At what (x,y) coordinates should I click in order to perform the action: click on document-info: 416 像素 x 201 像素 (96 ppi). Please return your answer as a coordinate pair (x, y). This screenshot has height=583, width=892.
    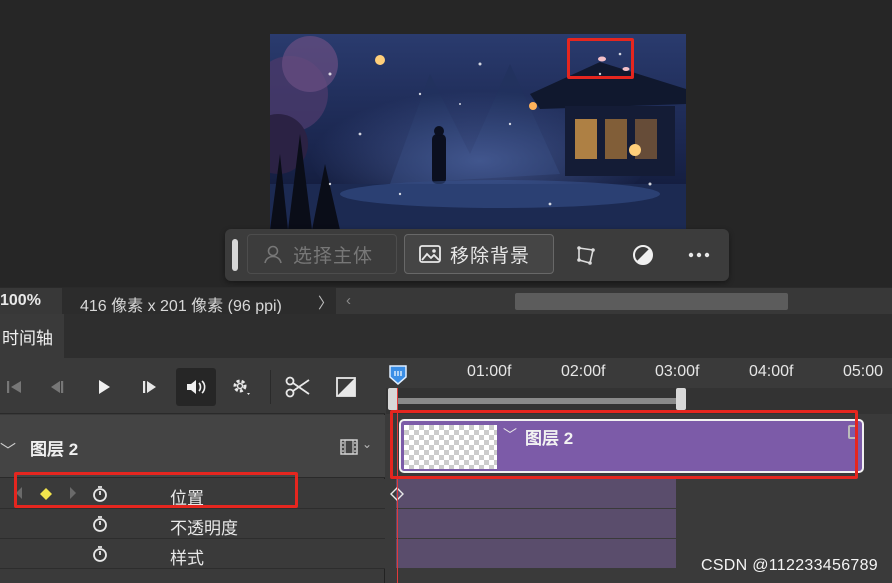
    Looking at the image, I should click on (199, 301).